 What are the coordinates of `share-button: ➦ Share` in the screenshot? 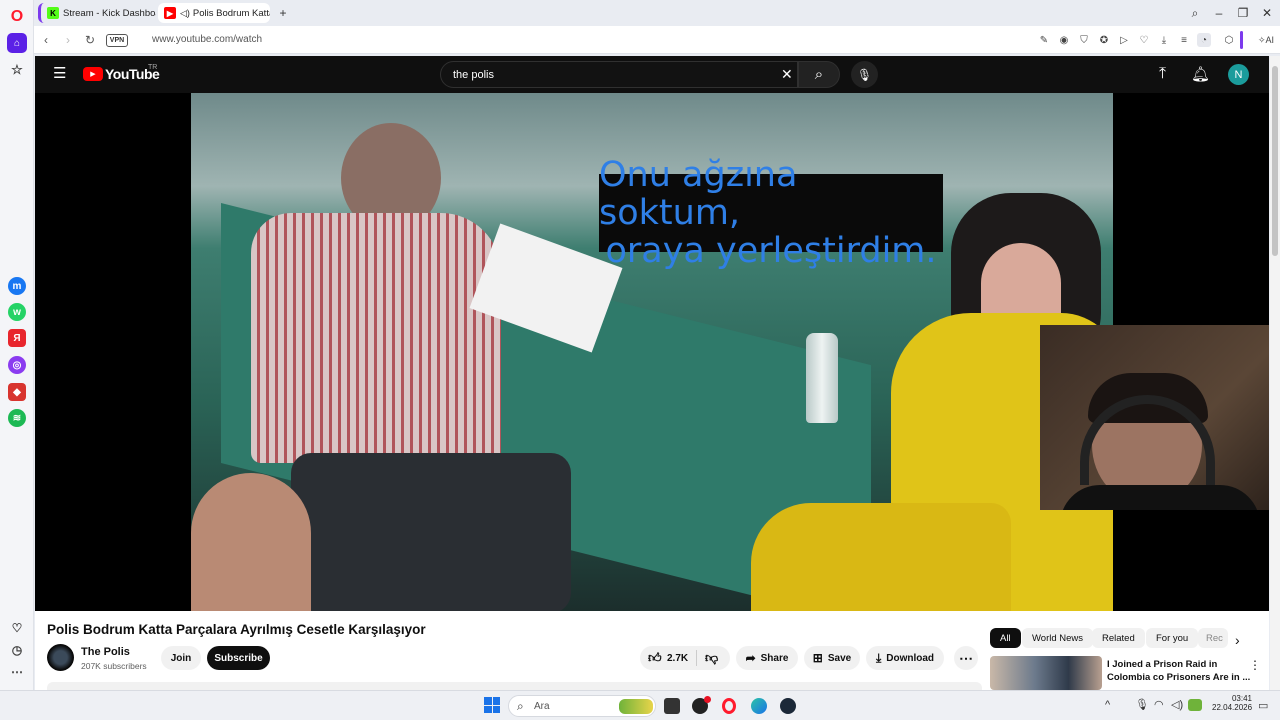 It's located at (767, 658).